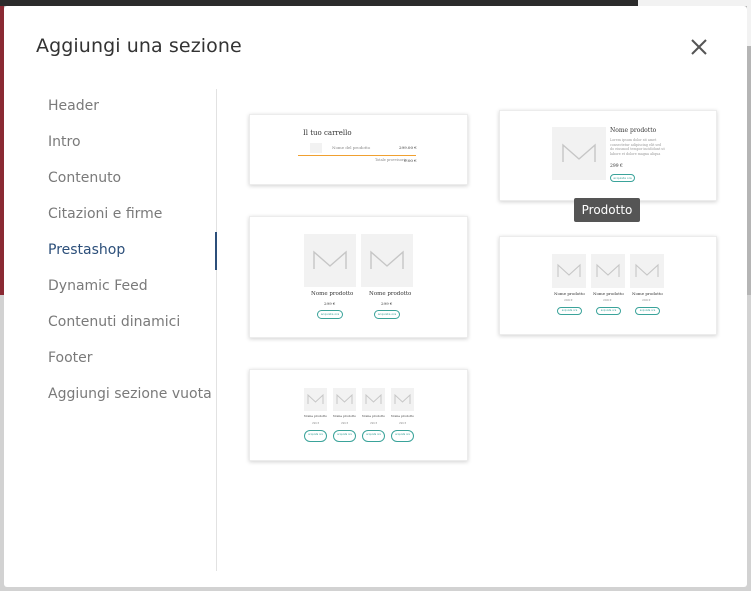 The image size is (751, 591). I want to click on cart-item-image, so click(316, 148).